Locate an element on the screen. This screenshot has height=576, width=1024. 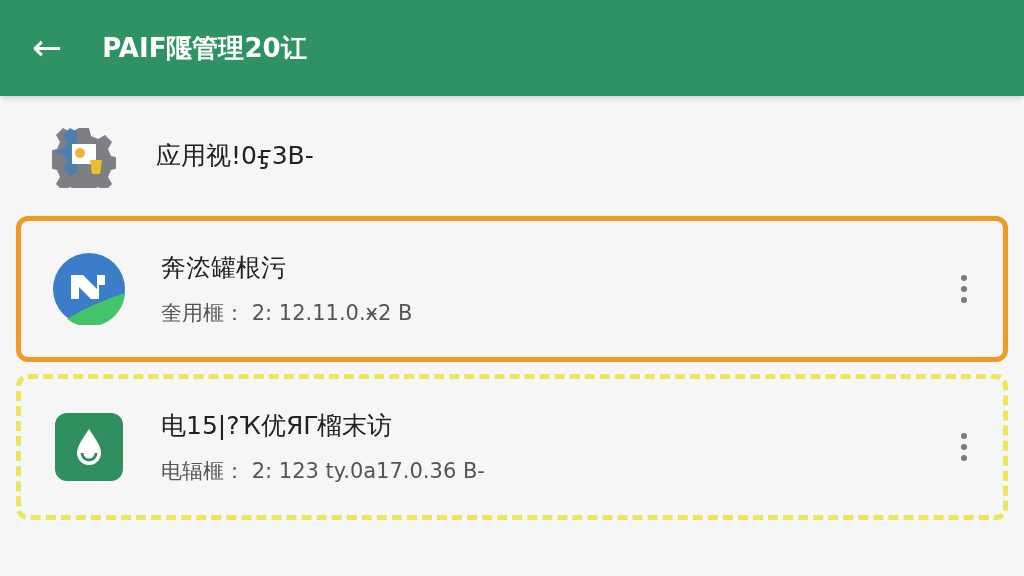
drop-icon is located at coordinates (89, 447).